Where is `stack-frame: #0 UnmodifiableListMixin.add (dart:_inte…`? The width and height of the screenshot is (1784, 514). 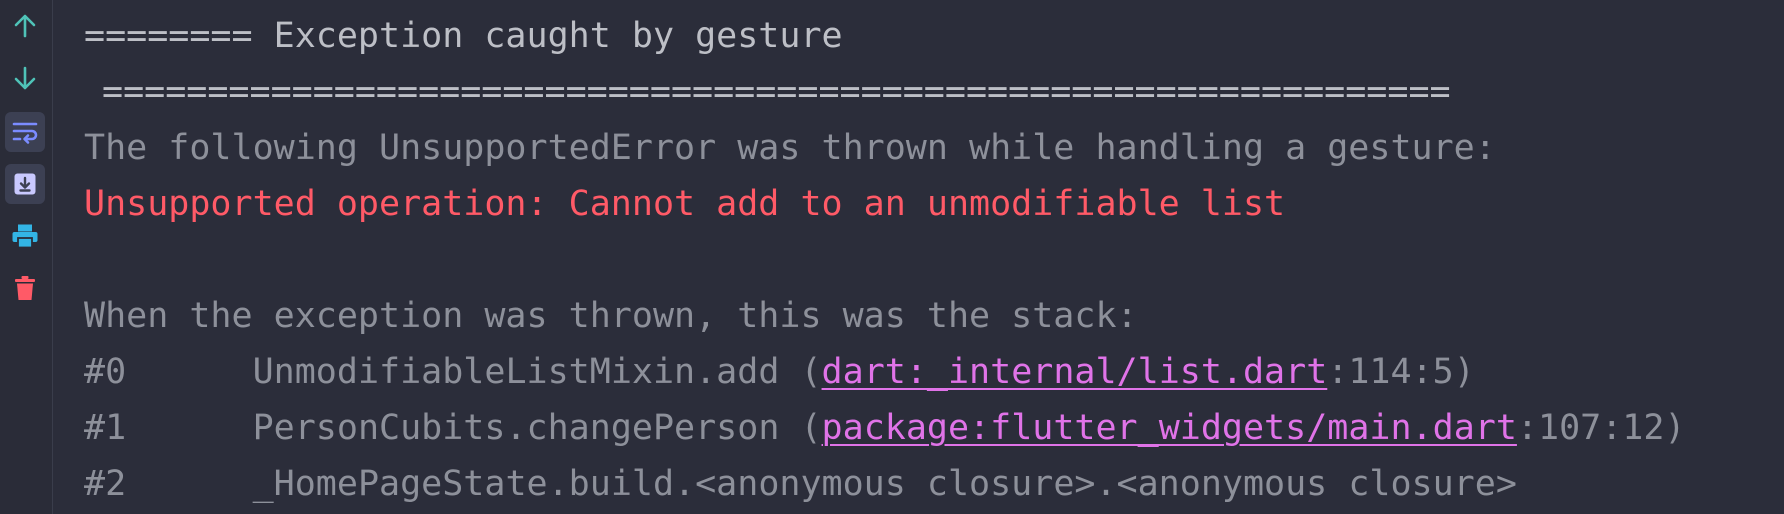
stack-frame: #0 UnmodifiableListMixin.add (dart:_inte… is located at coordinates (779, 372).